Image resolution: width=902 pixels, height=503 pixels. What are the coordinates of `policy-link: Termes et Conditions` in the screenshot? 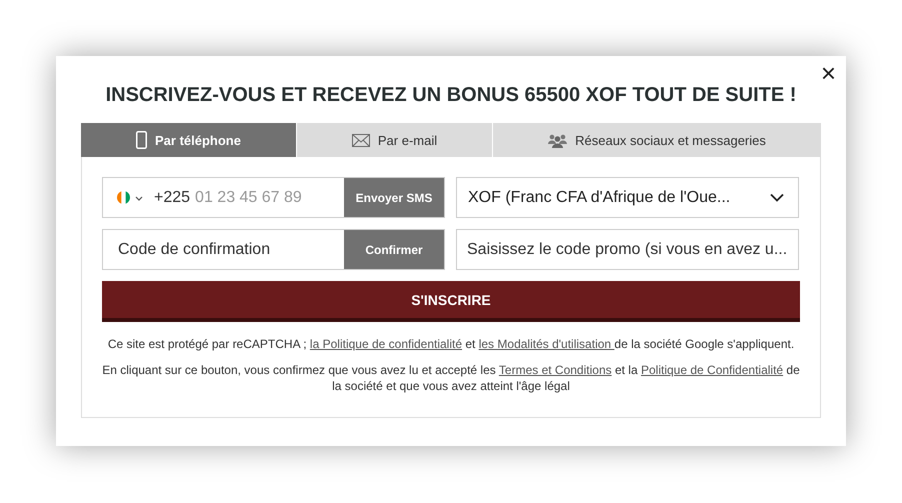 It's located at (555, 370).